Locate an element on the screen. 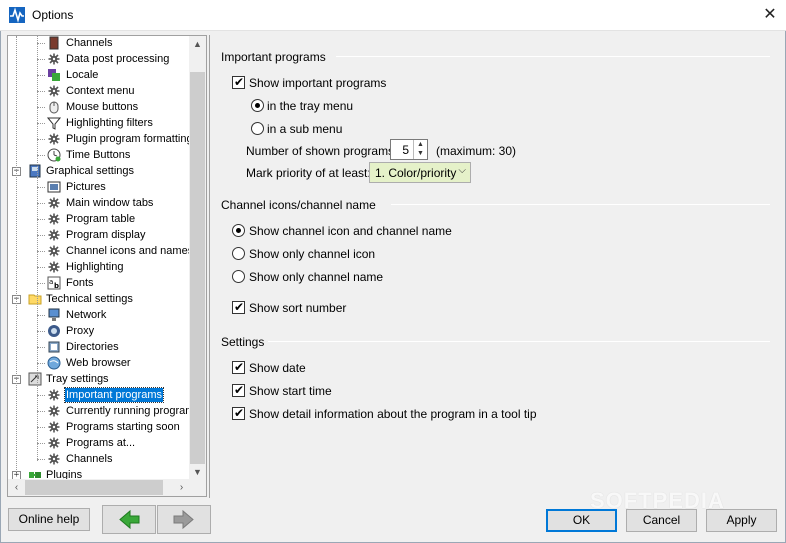 The image size is (786, 543). tree-item-label: Locale is located at coordinates (82, 75).